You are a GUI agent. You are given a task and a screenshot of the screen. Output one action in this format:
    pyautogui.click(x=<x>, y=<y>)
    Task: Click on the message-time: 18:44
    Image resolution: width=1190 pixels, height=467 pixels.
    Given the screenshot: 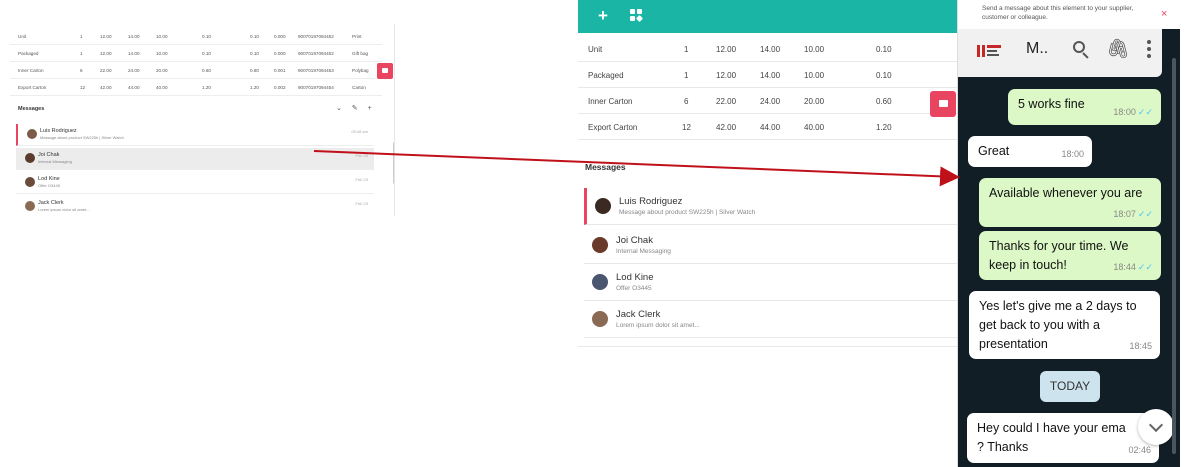 What is the action you would take?
    pyautogui.click(x=1124, y=267)
    